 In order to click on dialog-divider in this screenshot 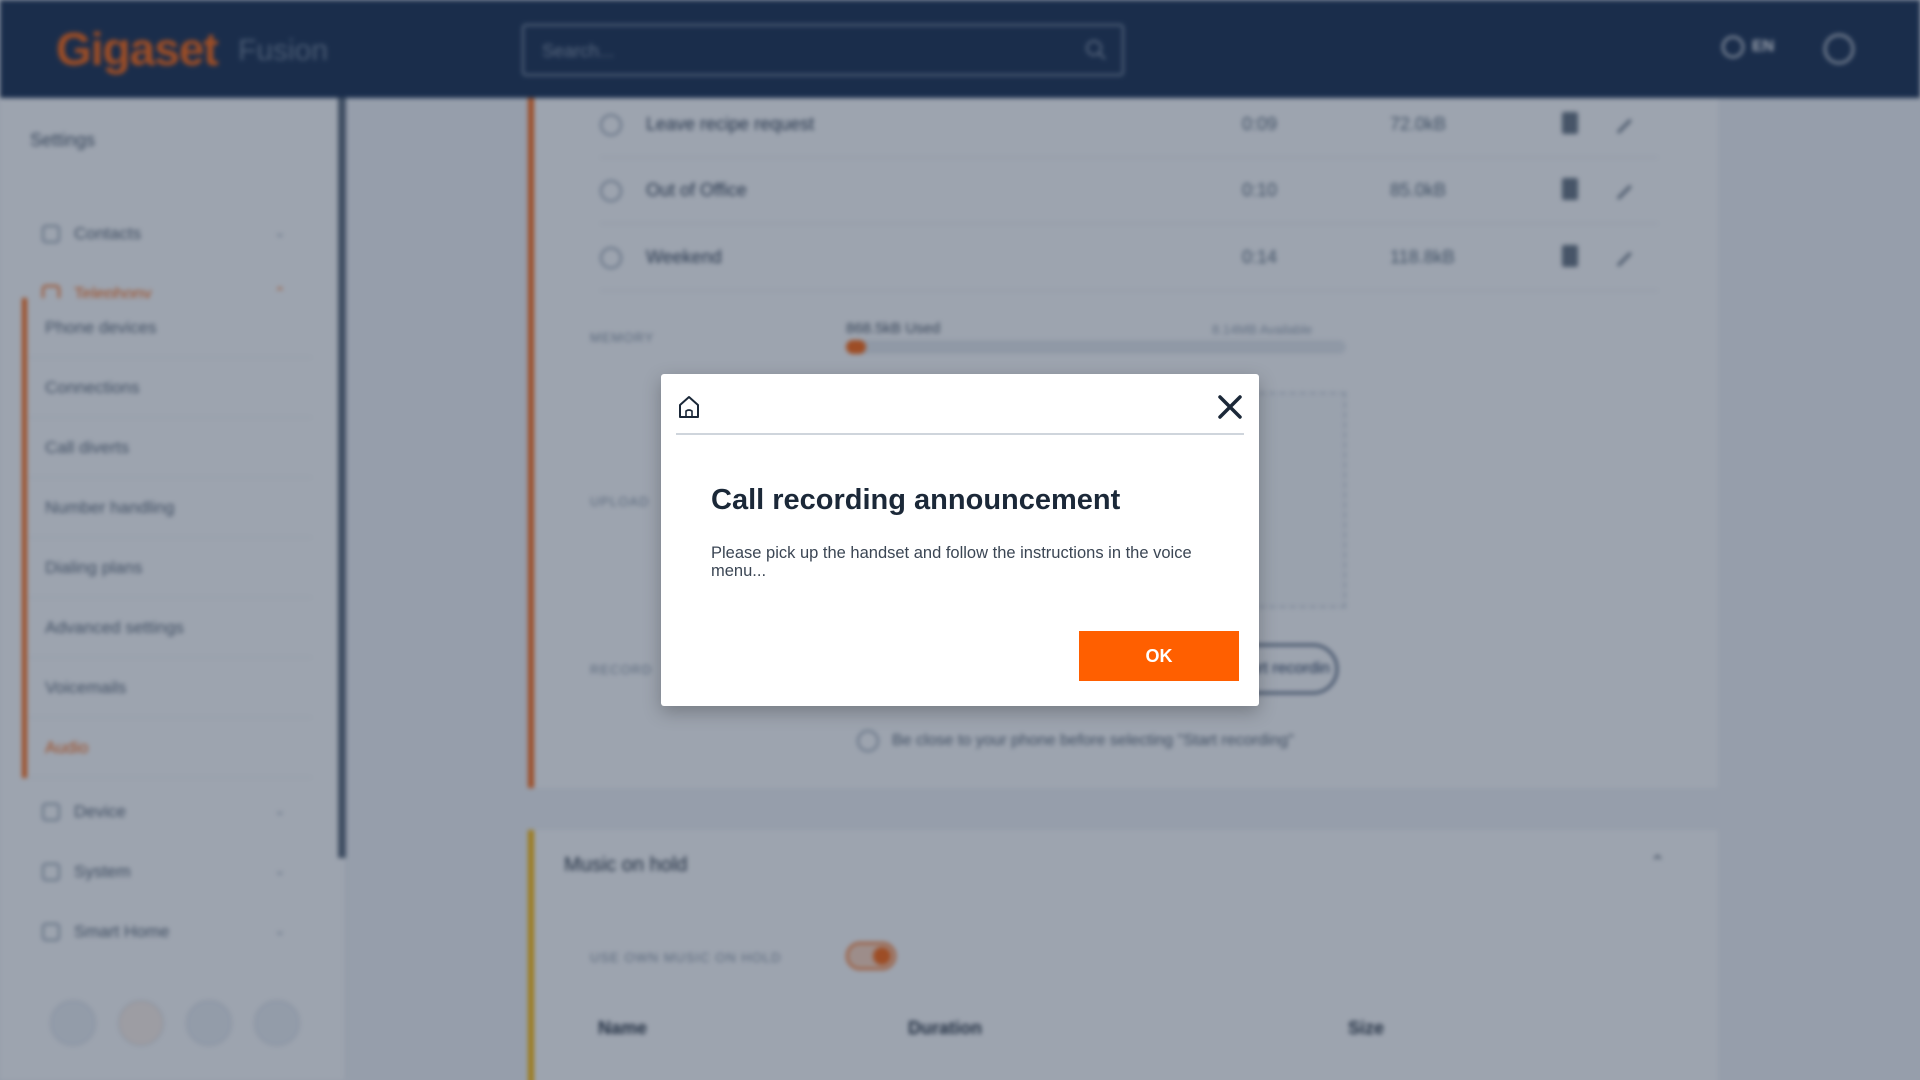, I will do `click(960, 434)`.